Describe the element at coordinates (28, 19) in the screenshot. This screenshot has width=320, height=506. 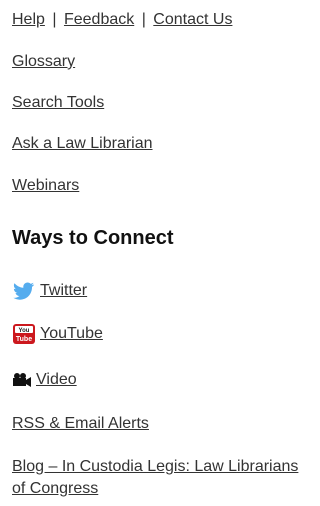
I see `help-link: Help` at that location.